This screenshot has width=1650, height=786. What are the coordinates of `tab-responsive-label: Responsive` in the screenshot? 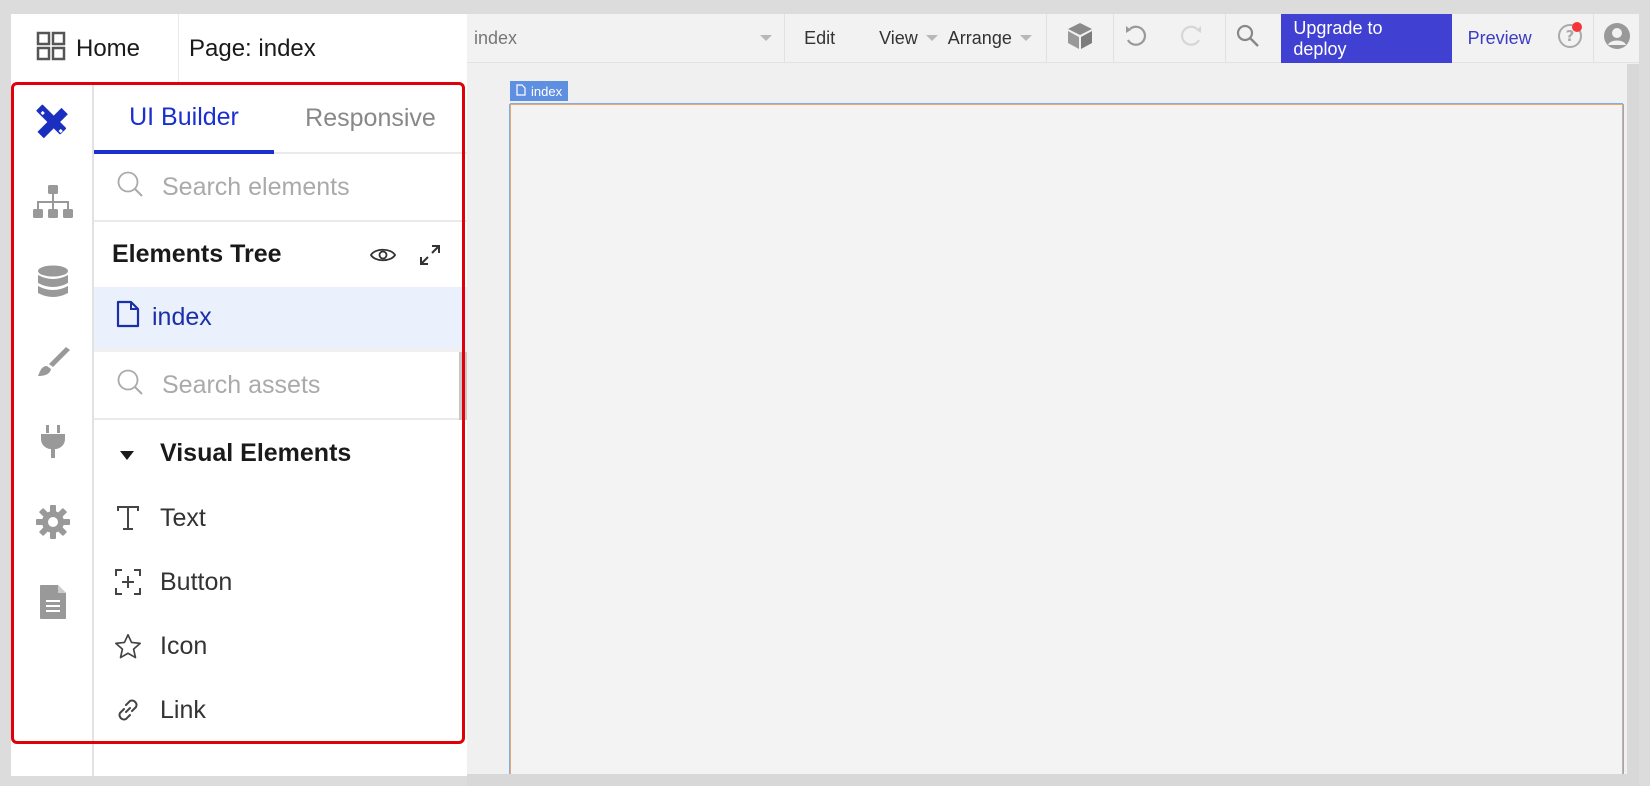 It's located at (370, 117).